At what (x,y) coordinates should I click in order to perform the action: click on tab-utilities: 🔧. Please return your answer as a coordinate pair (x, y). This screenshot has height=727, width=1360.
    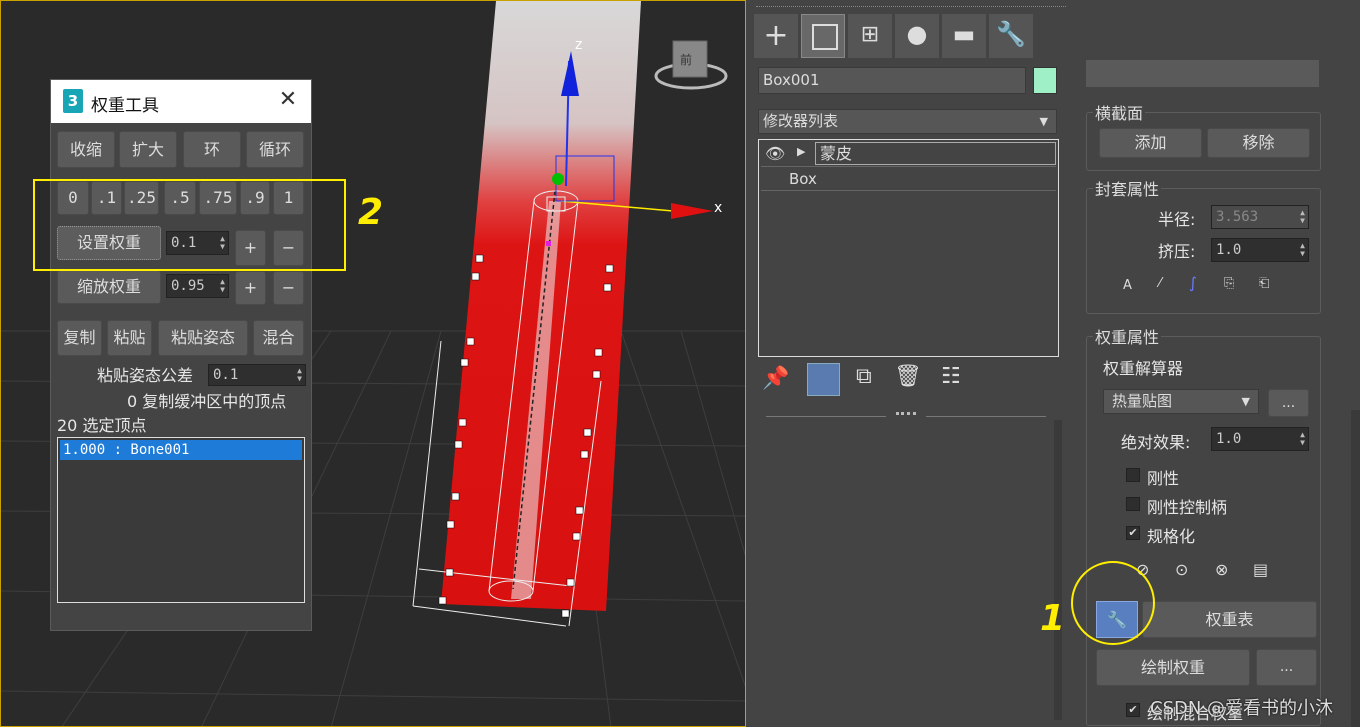
    Looking at the image, I should click on (1011, 36).